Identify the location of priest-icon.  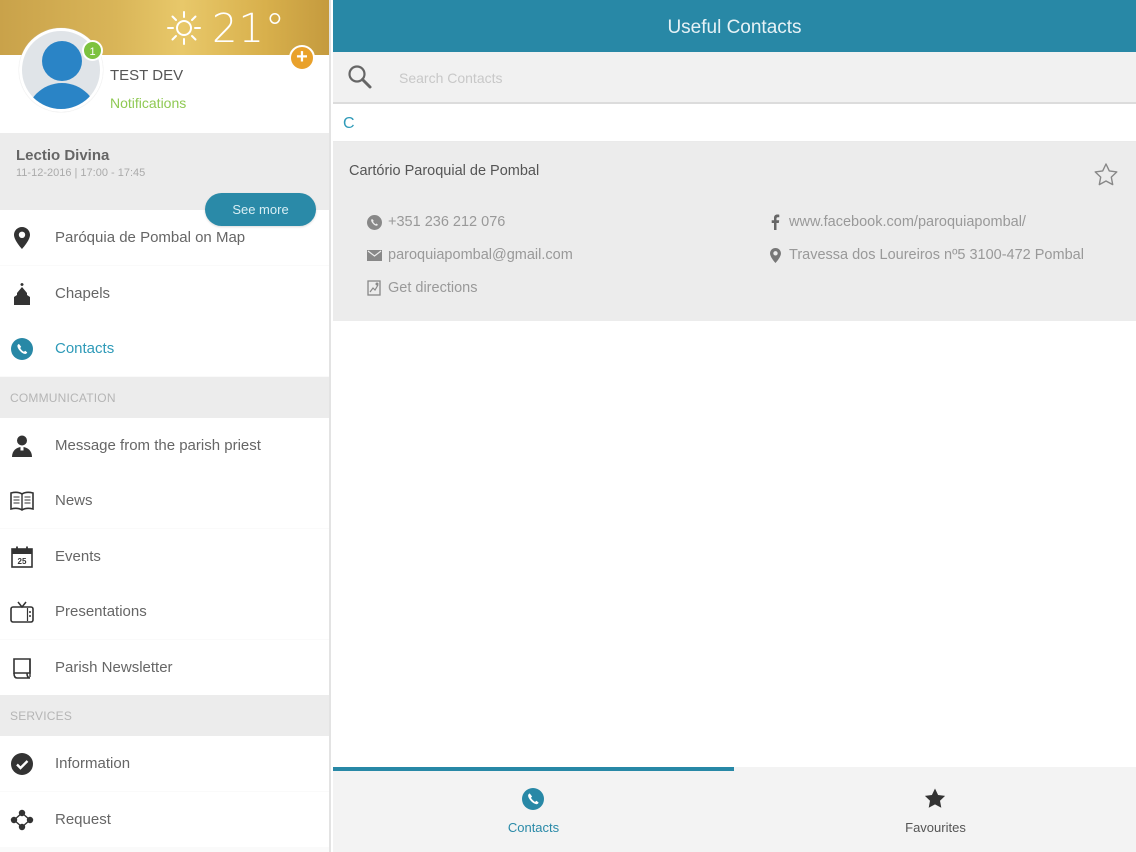
(22, 446).